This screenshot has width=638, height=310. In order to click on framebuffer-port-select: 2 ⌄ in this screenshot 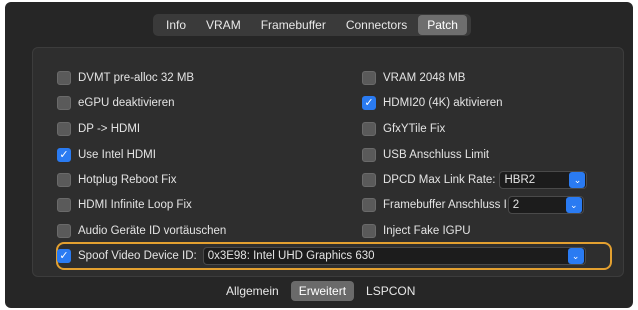, I will do `click(545, 205)`.